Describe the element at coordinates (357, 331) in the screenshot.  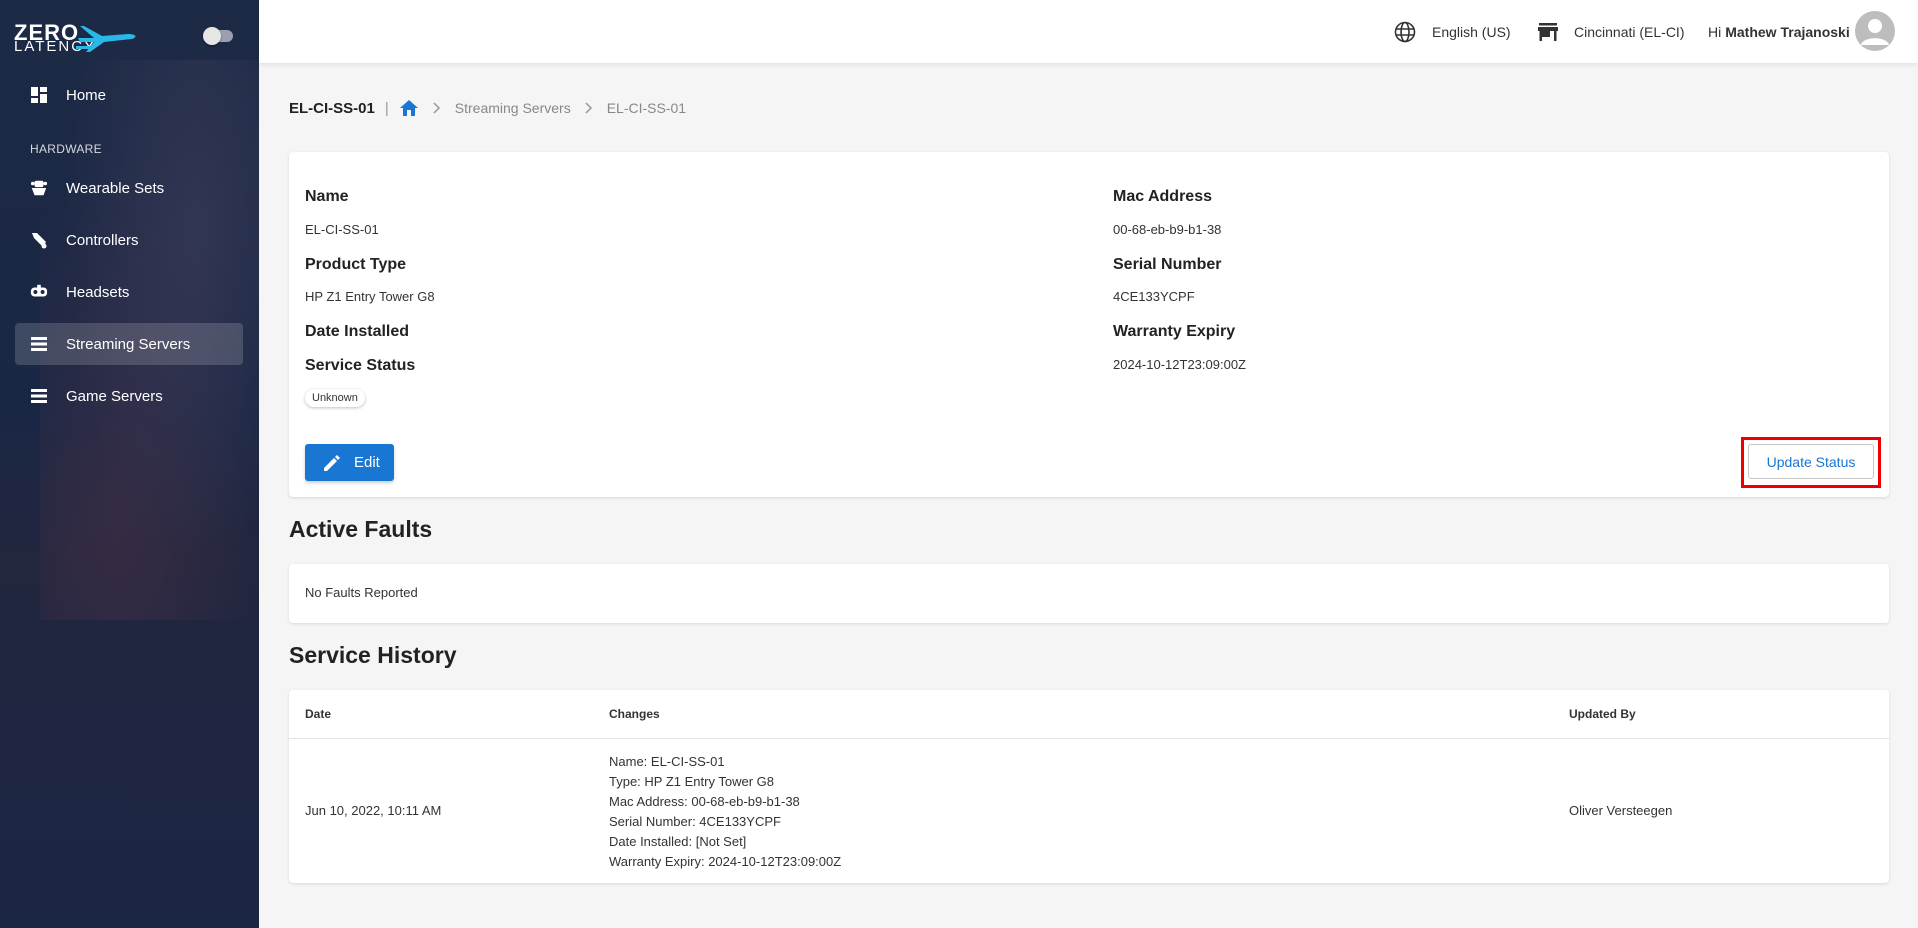
I see `date-installed-label: Date Installed` at that location.